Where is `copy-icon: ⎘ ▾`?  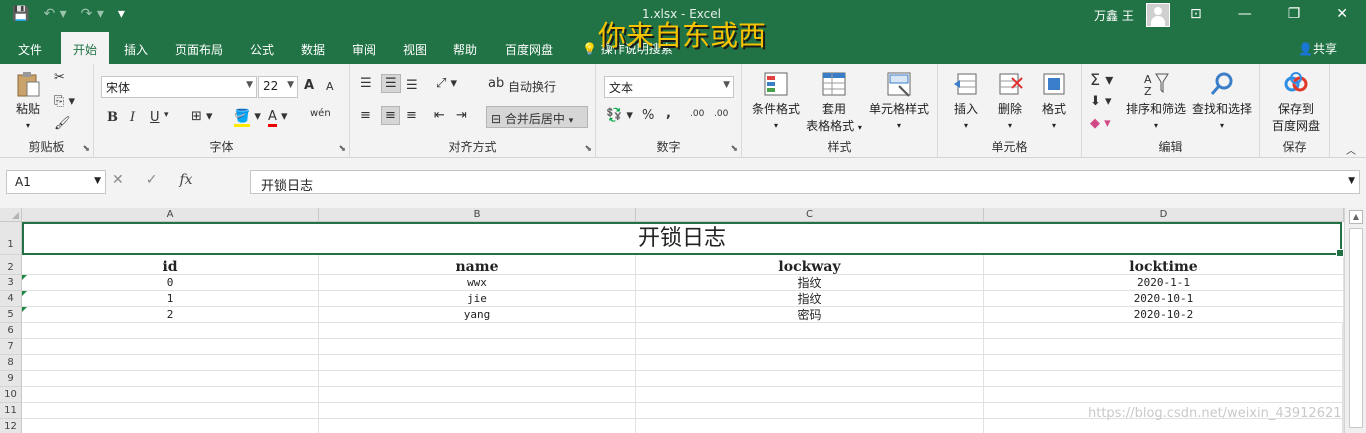
copy-icon: ⎘ ▾ is located at coordinates (64, 101).